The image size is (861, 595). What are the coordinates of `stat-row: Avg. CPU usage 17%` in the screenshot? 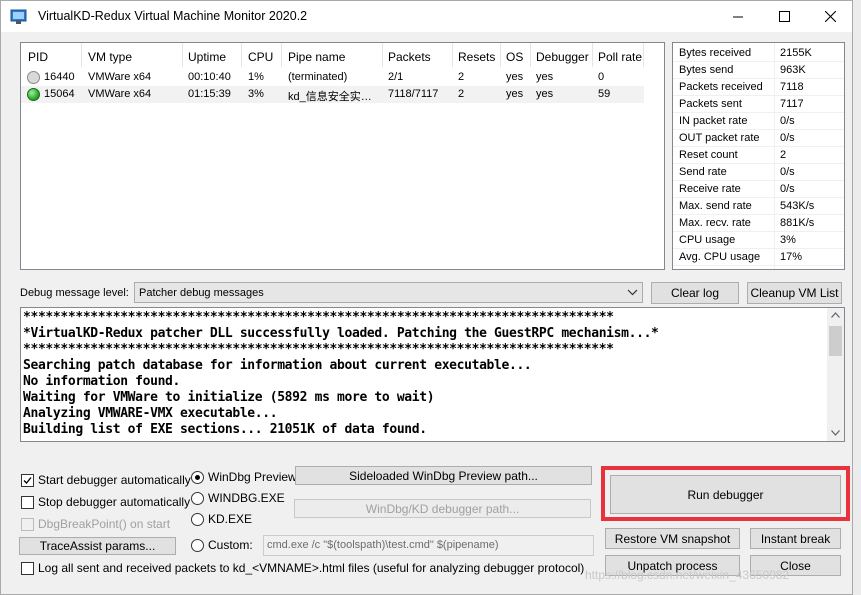 It's located at (758, 257).